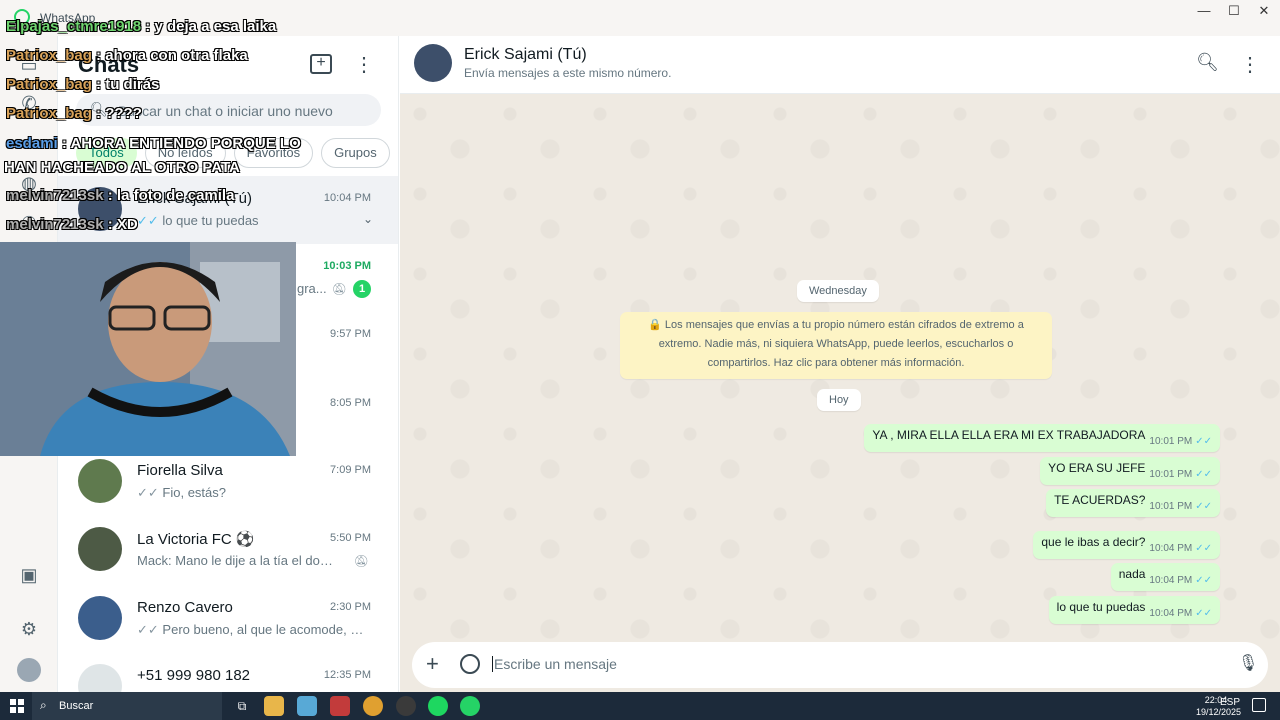  Describe the element at coordinates (185, 607) in the screenshot. I see `chat-name: Renzo Cavero` at that location.